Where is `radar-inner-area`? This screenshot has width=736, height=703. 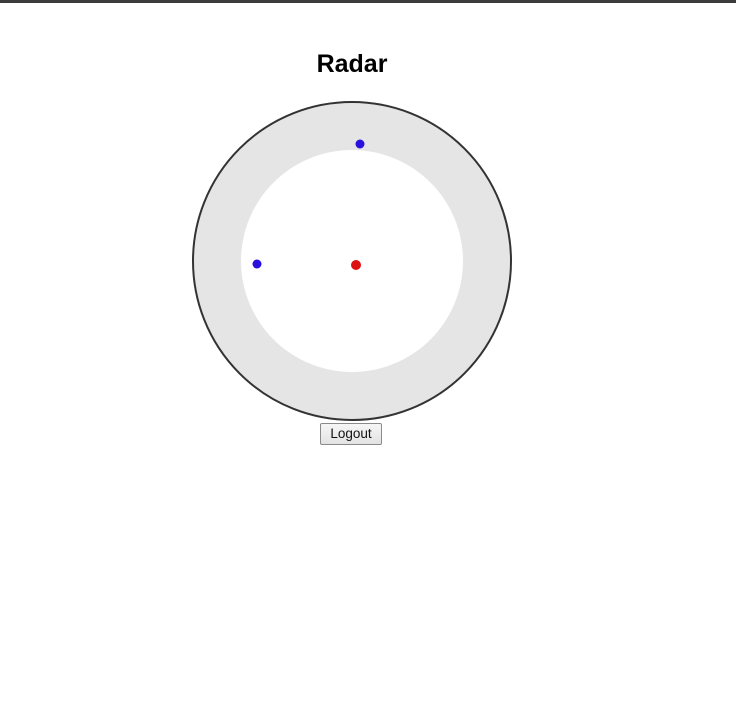 radar-inner-area is located at coordinates (352, 261).